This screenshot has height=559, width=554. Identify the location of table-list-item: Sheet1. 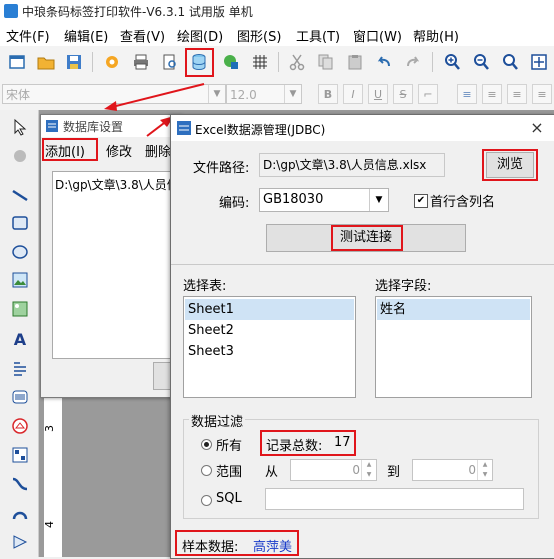
(269, 309).